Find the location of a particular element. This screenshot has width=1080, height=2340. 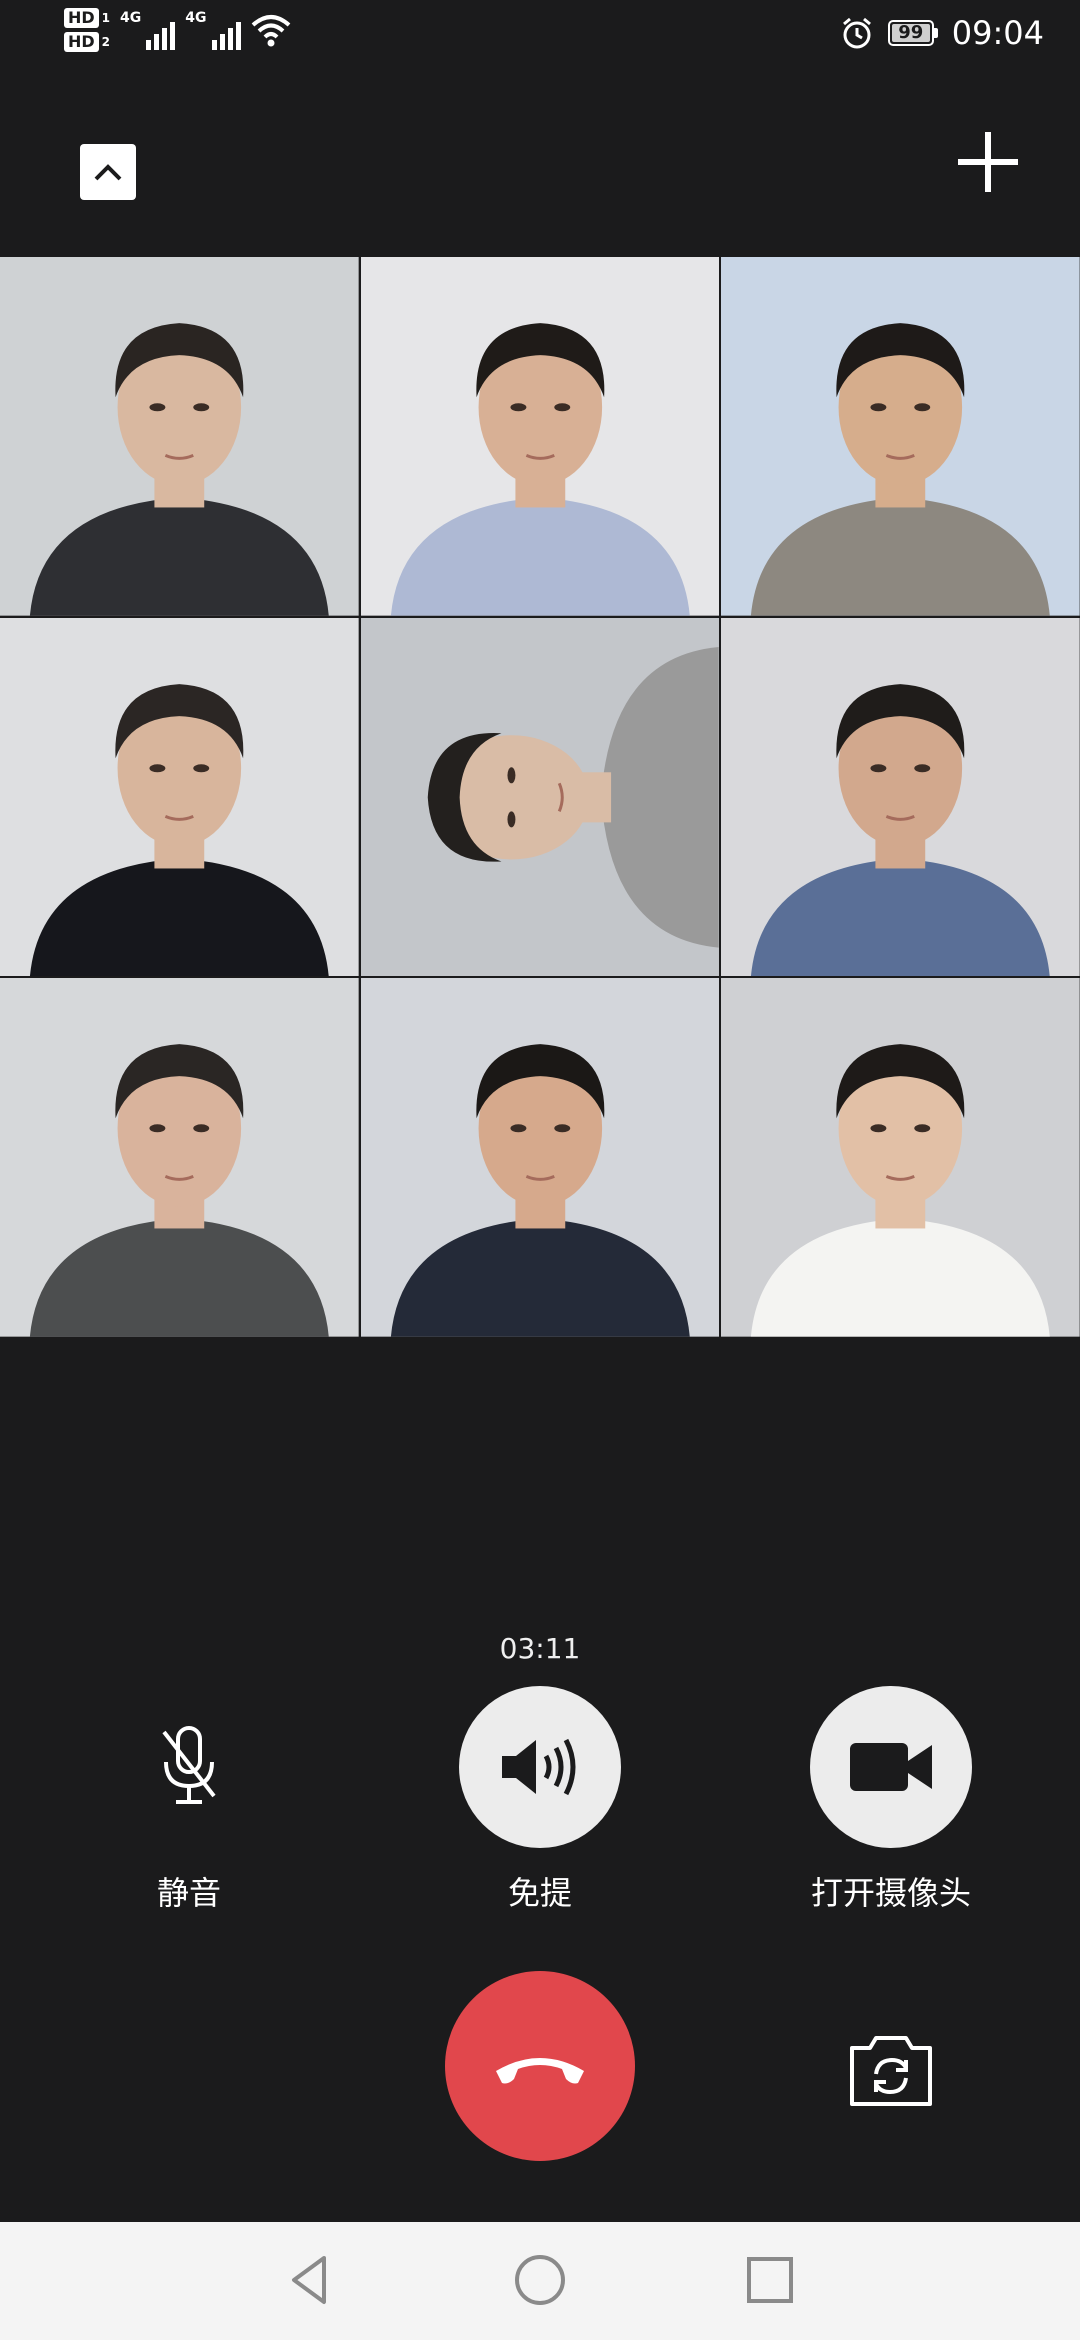

alarm-icon is located at coordinates (856, 33).